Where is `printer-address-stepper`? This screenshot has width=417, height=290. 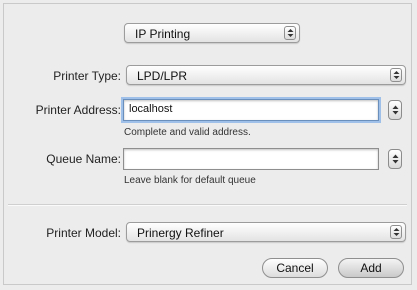 printer-address-stepper is located at coordinates (395, 110).